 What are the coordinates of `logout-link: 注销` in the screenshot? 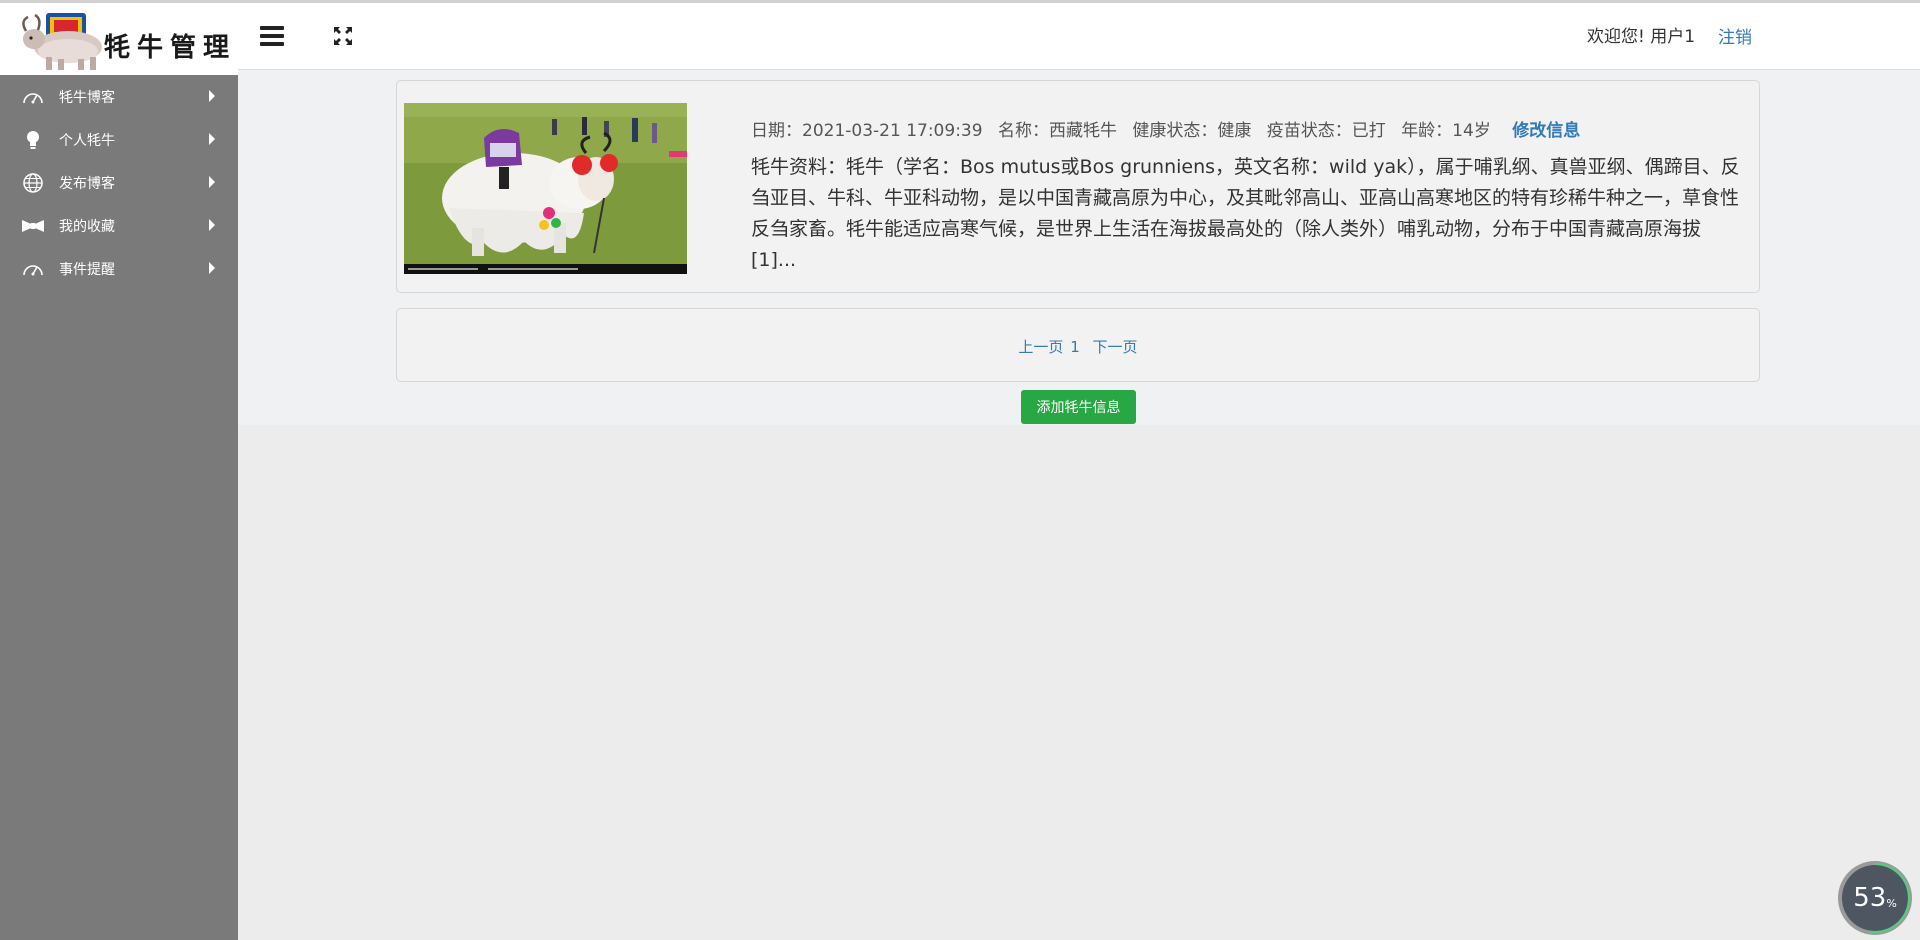 It's located at (1735, 35).